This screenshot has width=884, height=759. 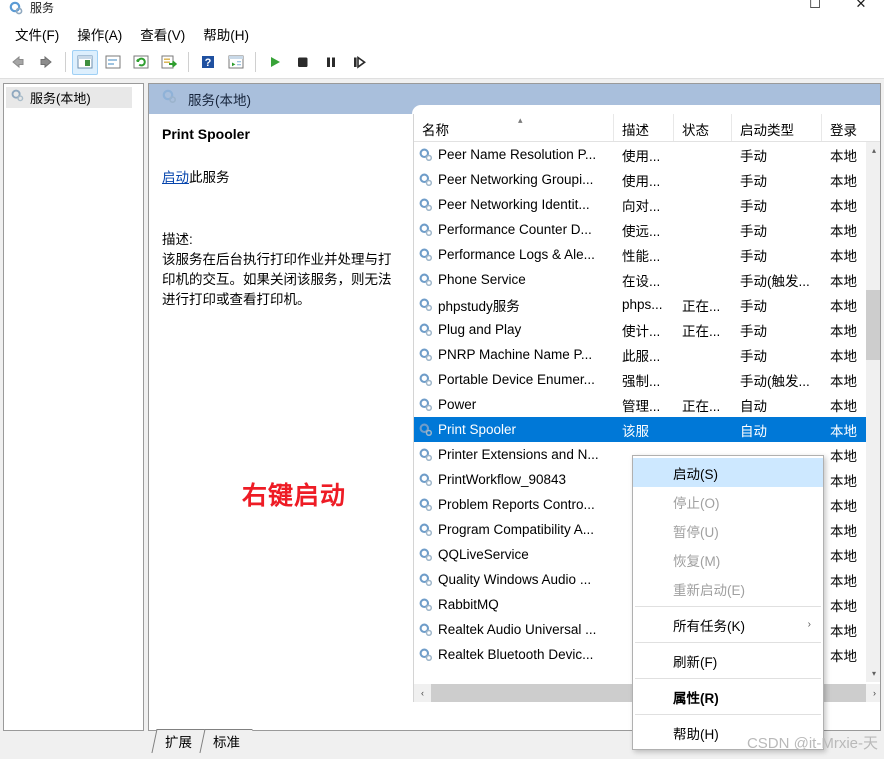 What do you see at coordinates (209, 177) in the screenshot?
I see `detail-action-suffix: 此服务` at bounding box center [209, 177].